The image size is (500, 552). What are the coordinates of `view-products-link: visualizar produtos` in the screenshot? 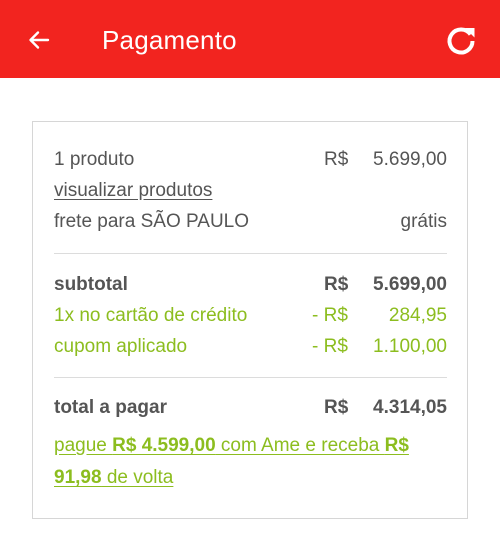 It's located at (133, 191).